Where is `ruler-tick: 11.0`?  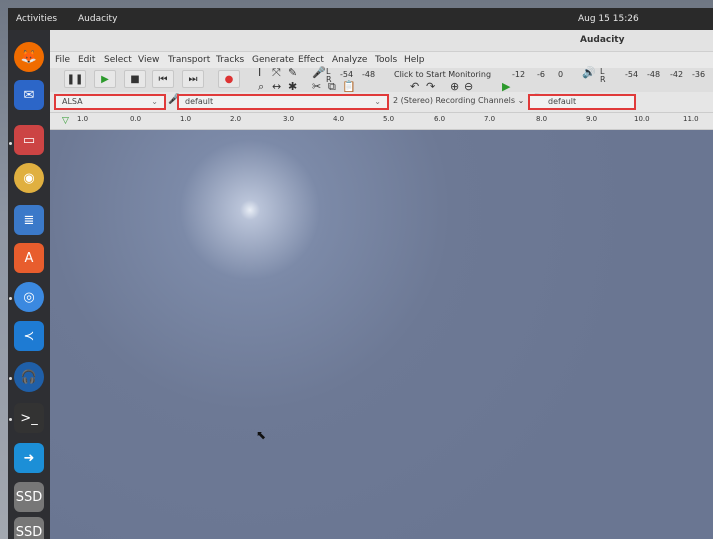
ruler-tick: 11.0 is located at coordinates (691, 119).